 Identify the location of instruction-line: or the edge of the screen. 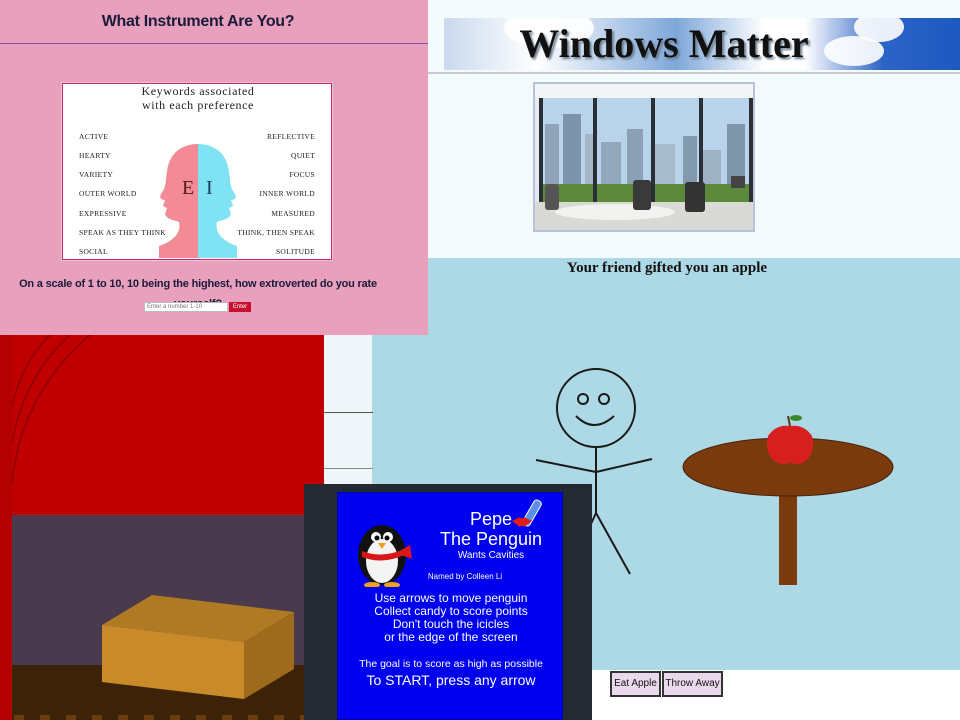
(451, 637).